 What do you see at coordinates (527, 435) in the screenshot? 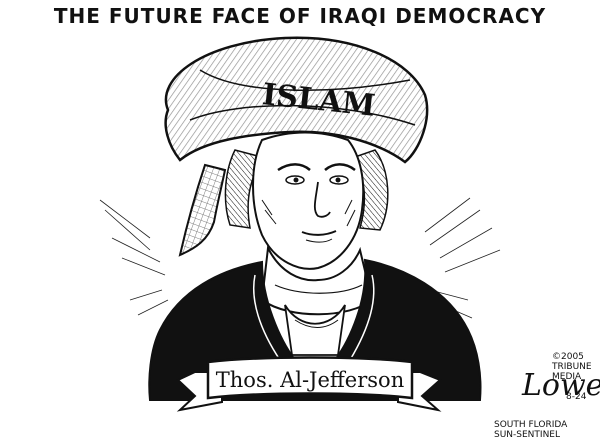
I see `newspaper-line2: SUN-SENTINEL` at bounding box center [527, 435].